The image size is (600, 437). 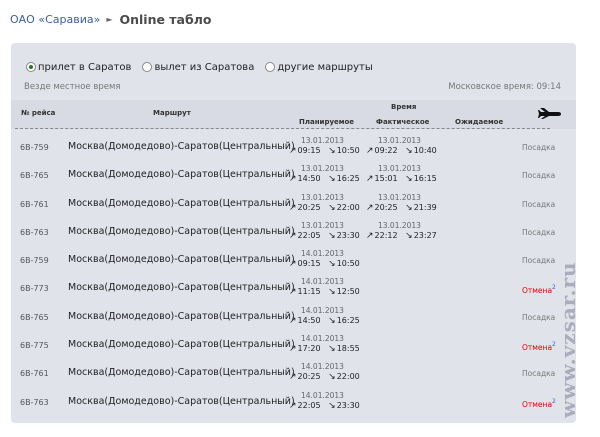 What do you see at coordinates (325, 67) in the screenshot?
I see `radio-label: другие маршруты` at bounding box center [325, 67].